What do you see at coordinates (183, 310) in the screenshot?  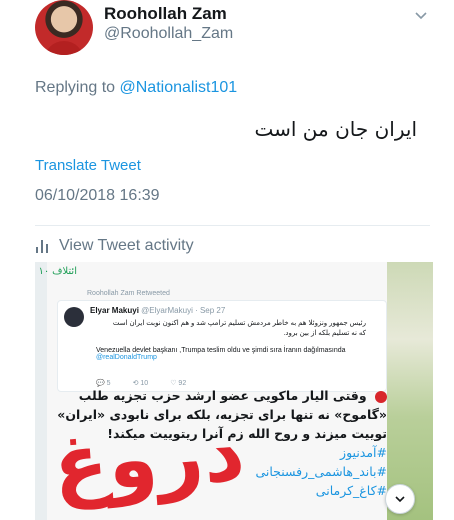 I see `embedded-handle: @ElyarMakuyi · Sep 27` at bounding box center [183, 310].